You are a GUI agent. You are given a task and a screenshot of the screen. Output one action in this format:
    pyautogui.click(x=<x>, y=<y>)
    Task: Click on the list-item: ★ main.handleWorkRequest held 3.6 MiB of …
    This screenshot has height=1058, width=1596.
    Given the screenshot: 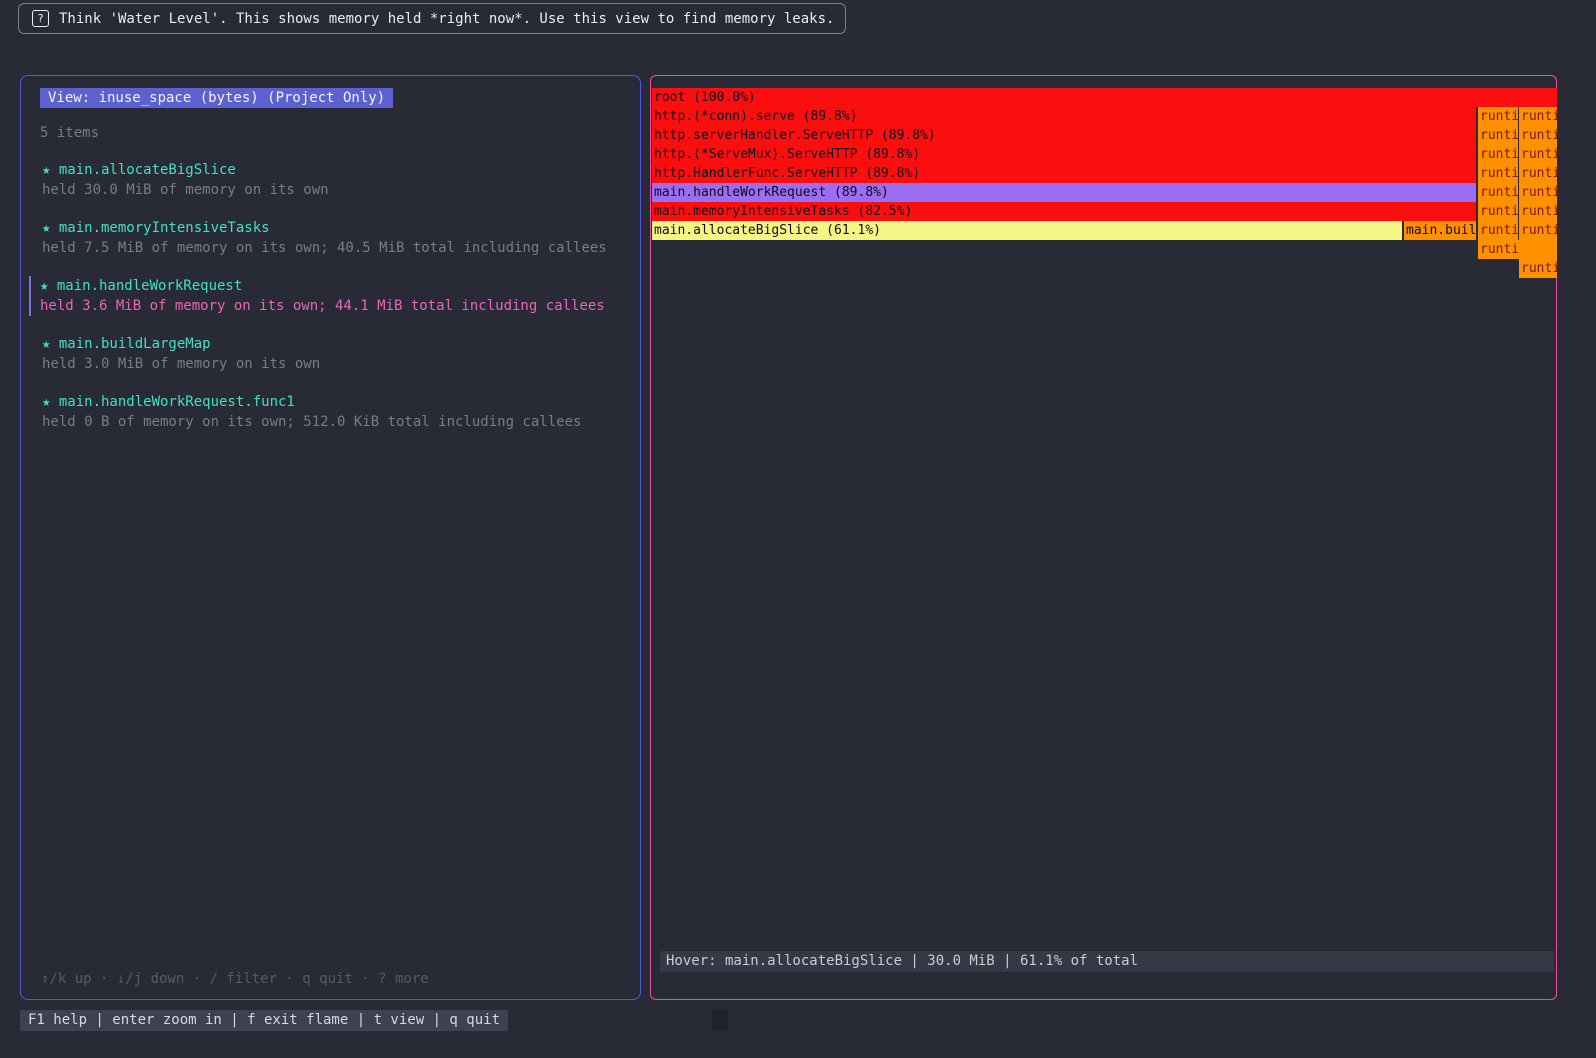 What is the action you would take?
    pyautogui.click(x=327, y=296)
    